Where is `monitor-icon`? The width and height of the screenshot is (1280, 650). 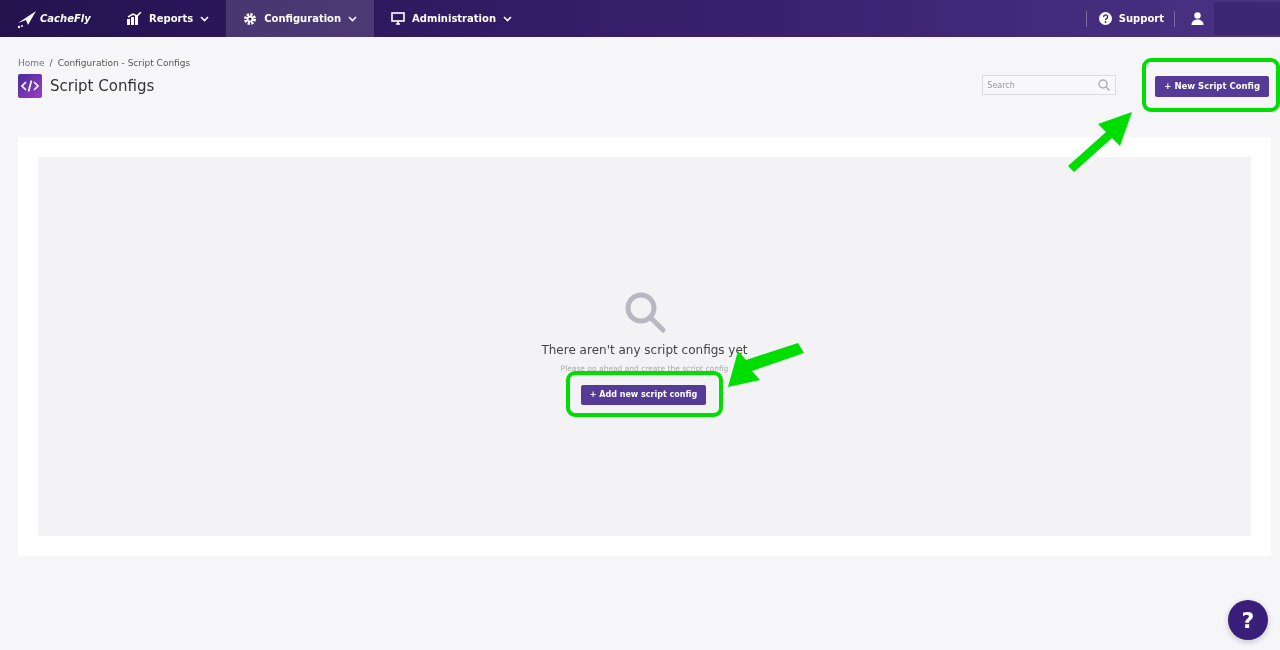
monitor-icon is located at coordinates (398, 18).